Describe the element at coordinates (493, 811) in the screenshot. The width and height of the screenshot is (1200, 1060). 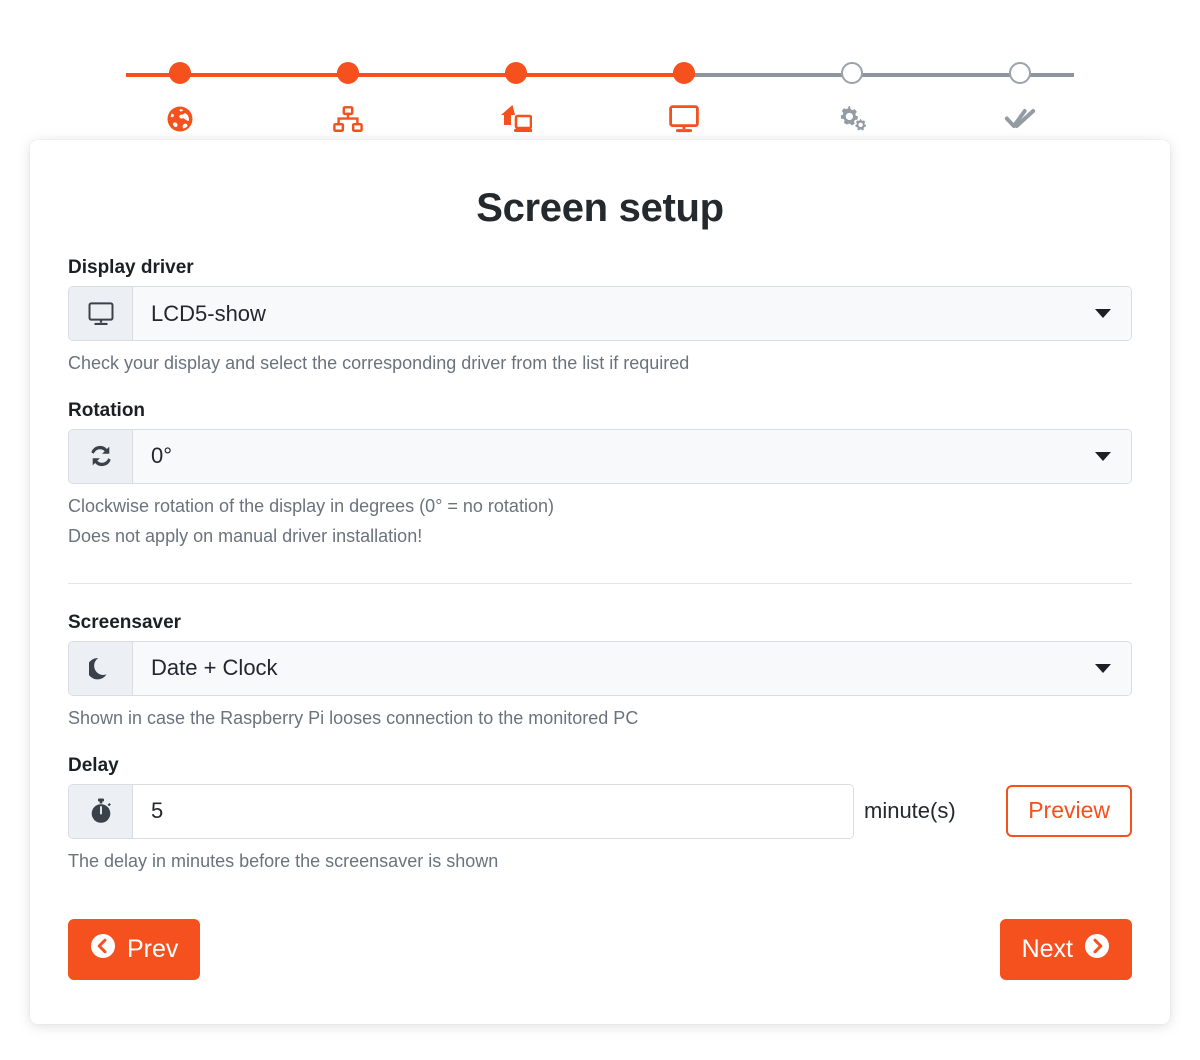
I see `delay-input: 5` at that location.